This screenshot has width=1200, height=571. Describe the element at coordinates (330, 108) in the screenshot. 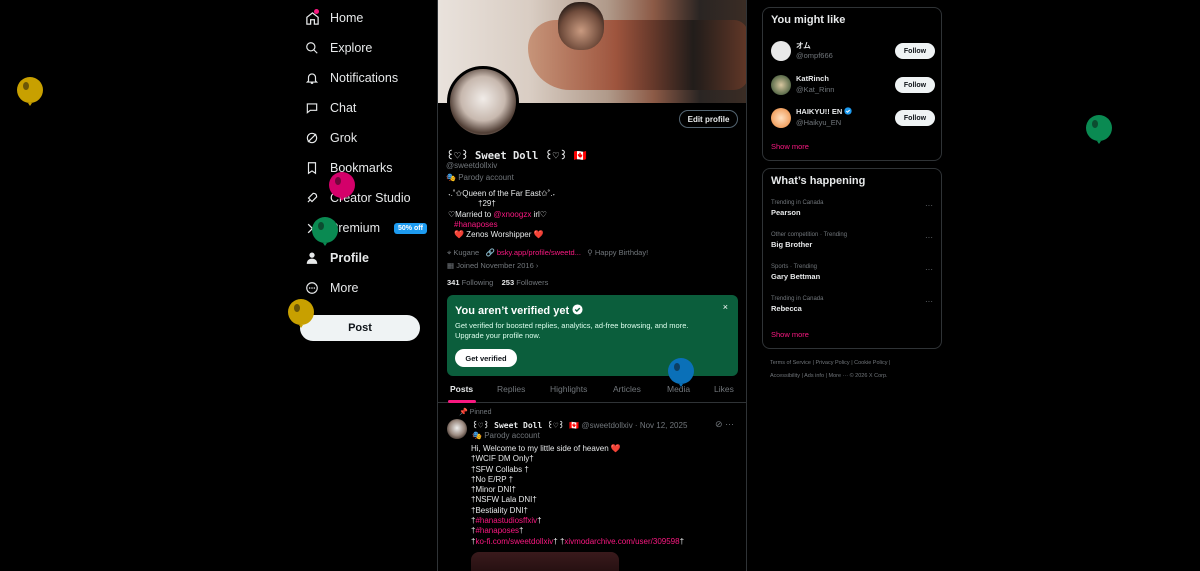

I see `nav-chat: Chat` at that location.